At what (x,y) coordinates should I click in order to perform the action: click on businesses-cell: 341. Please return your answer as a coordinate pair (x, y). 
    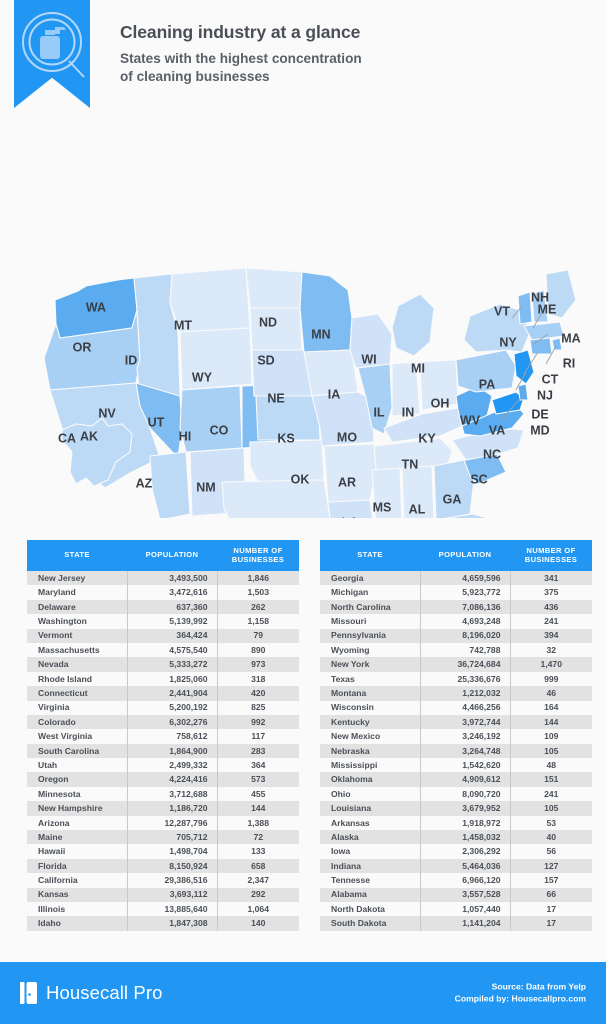
    Looking at the image, I should click on (550, 578).